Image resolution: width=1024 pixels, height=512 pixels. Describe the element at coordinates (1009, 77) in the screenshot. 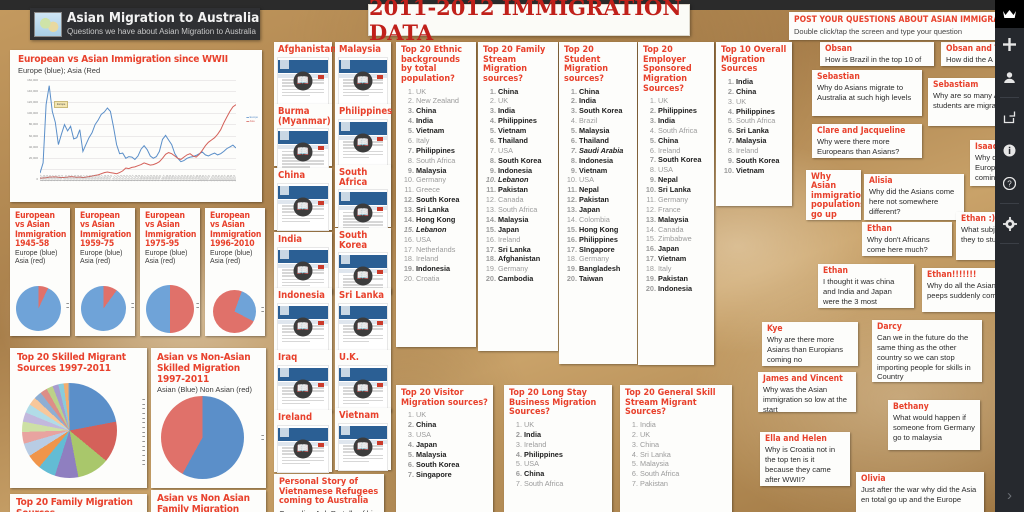

I see `person-icon` at that location.